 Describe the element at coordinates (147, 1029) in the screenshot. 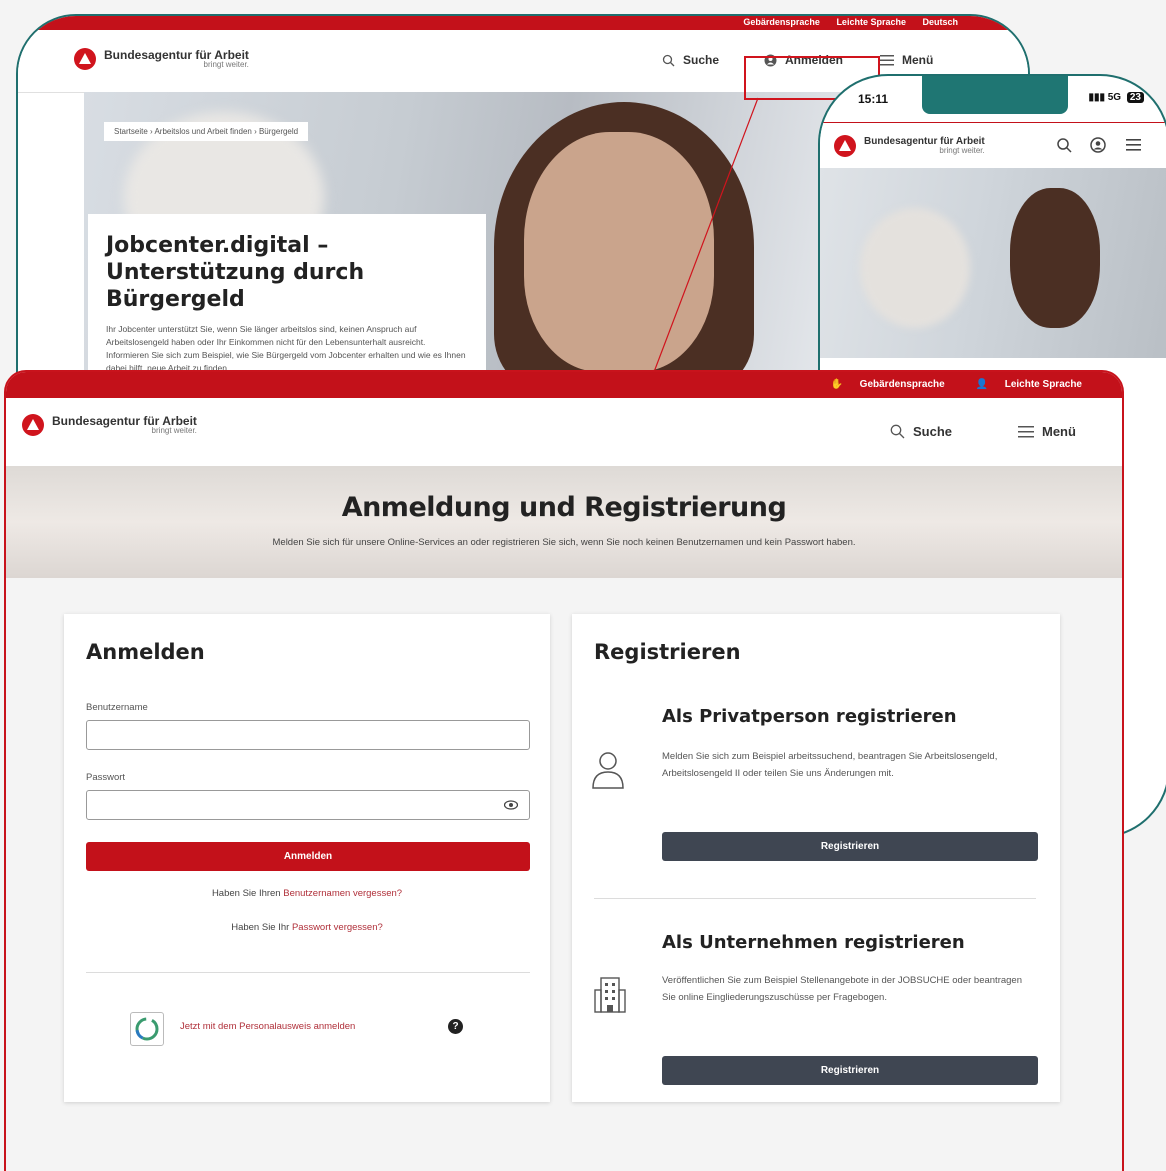

I see `eid-logo-icon` at that location.